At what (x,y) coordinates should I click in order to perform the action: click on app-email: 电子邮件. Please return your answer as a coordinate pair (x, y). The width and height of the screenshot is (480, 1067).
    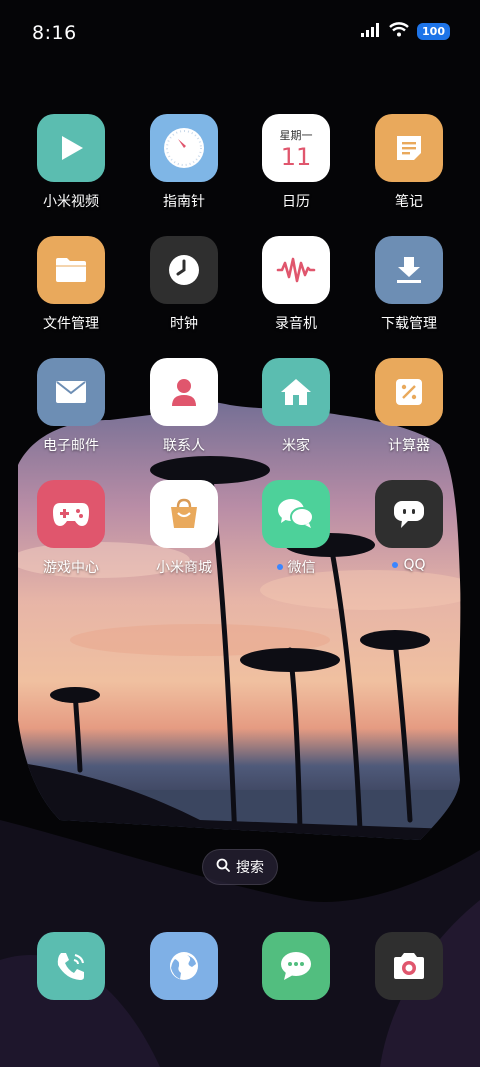
    Looking at the image, I should click on (71, 414).